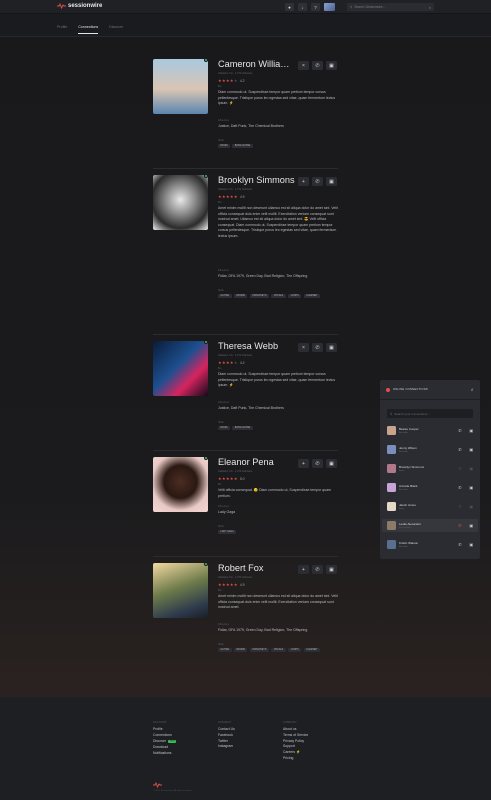 This screenshot has width=491, height=800. I want to click on footer-link: Pricing, so click(295, 759).